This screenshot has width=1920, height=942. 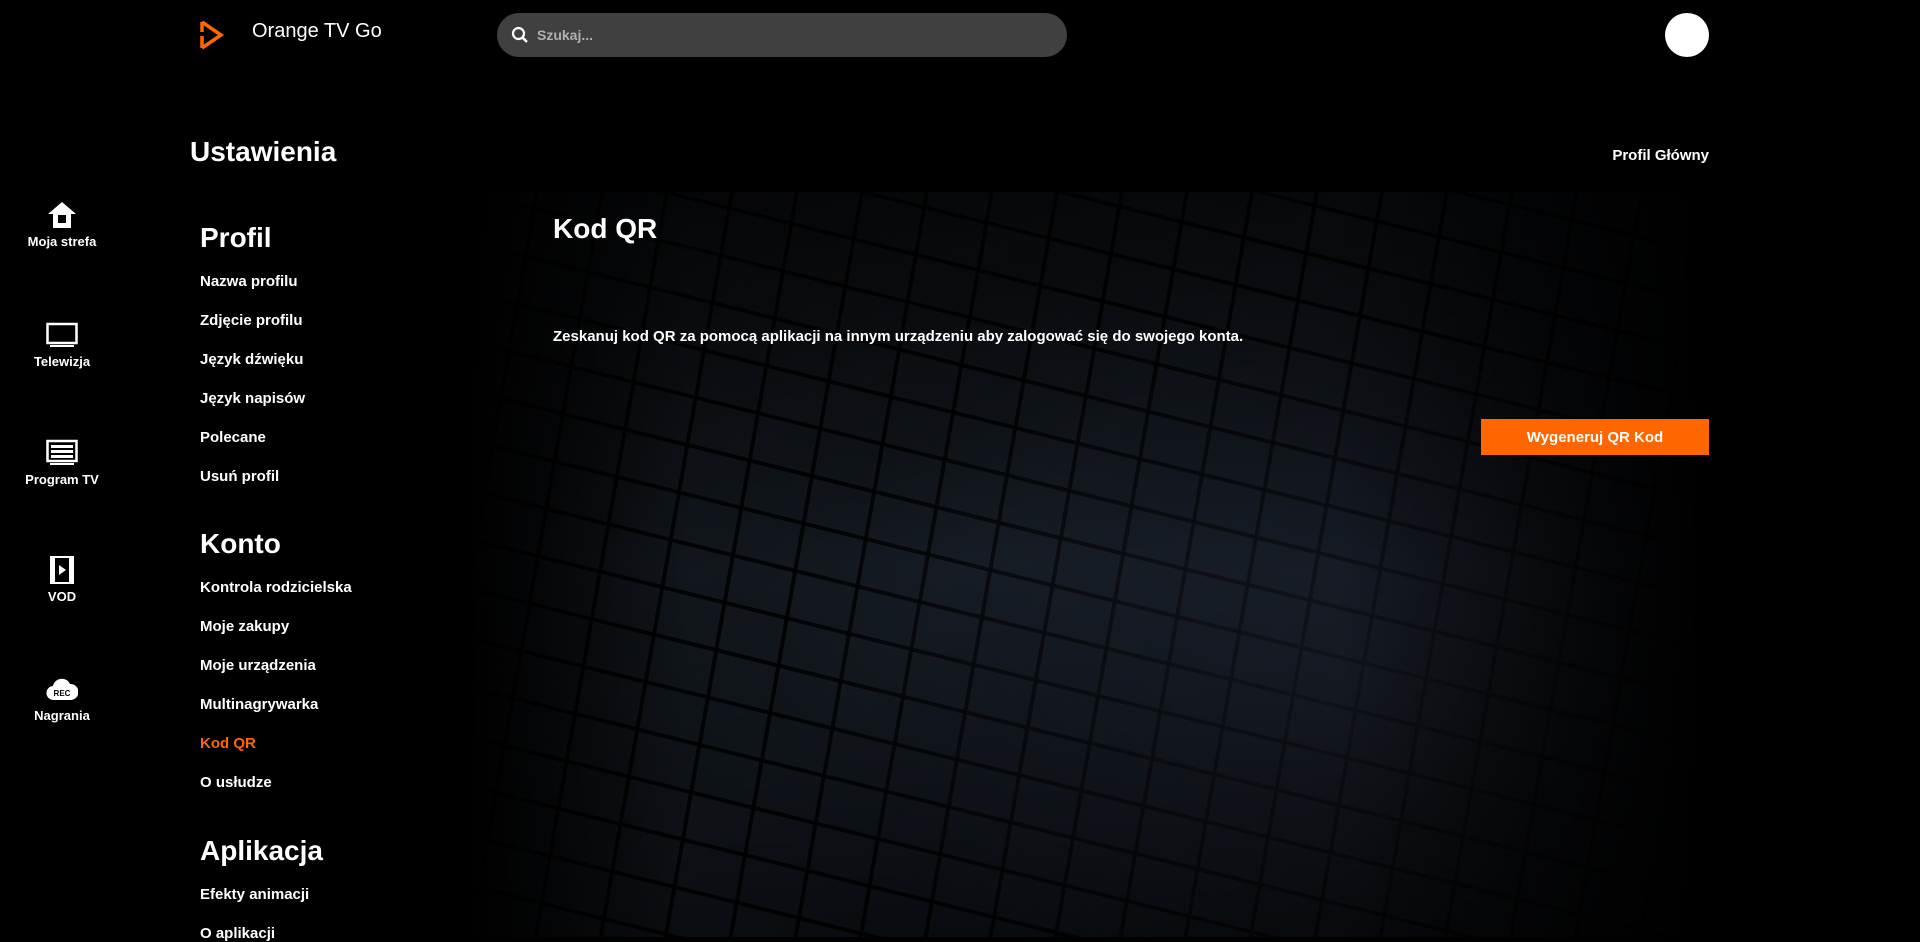 I want to click on menu-item-jezyk-napisow: Język napisów, so click(x=252, y=398).